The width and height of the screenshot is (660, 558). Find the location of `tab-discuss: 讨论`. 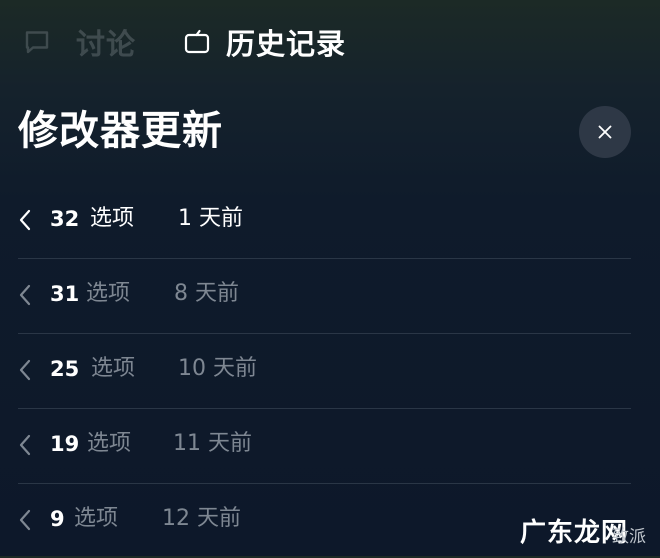

tab-discuss: 讨论 is located at coordinates (80, 42).